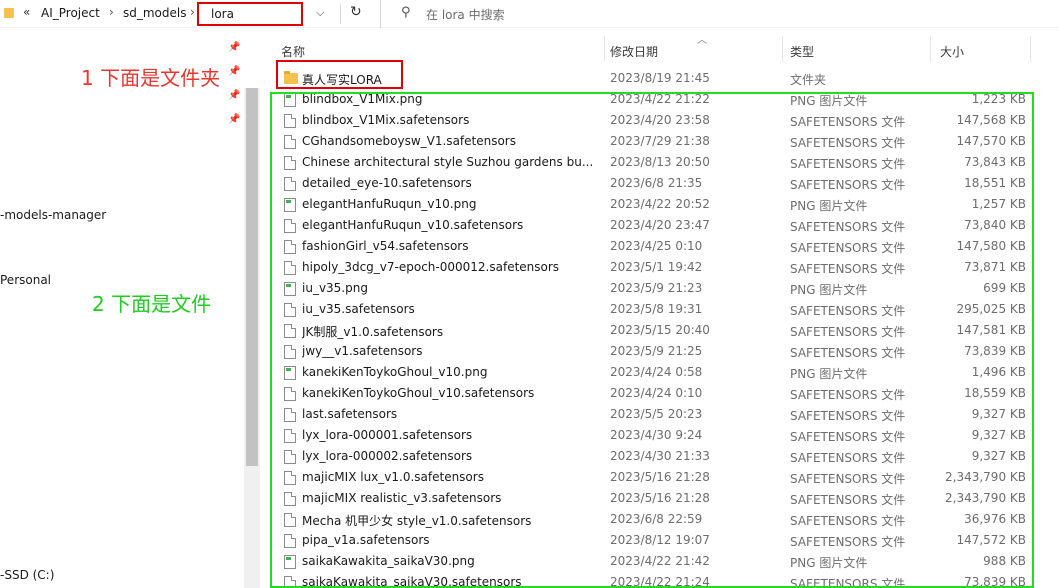 The height and width of the screenshot is (588, 1059). I want to click on divider, so click(340, 14).